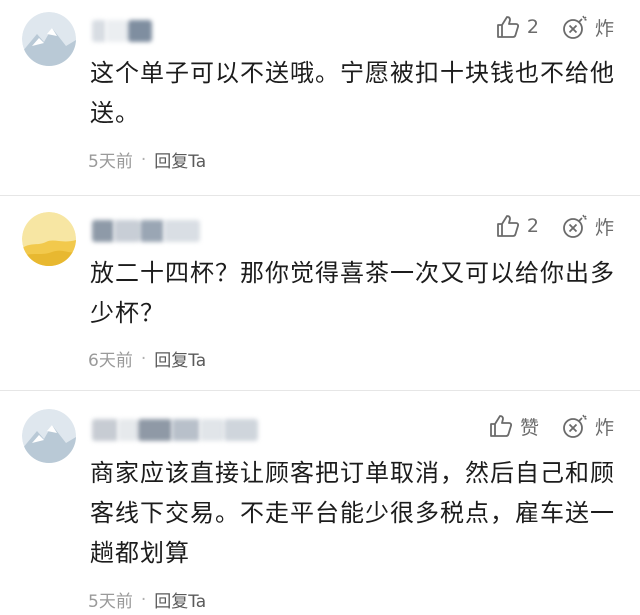  I want to click on comment-actions: 赞 炸, so click(551, 426).